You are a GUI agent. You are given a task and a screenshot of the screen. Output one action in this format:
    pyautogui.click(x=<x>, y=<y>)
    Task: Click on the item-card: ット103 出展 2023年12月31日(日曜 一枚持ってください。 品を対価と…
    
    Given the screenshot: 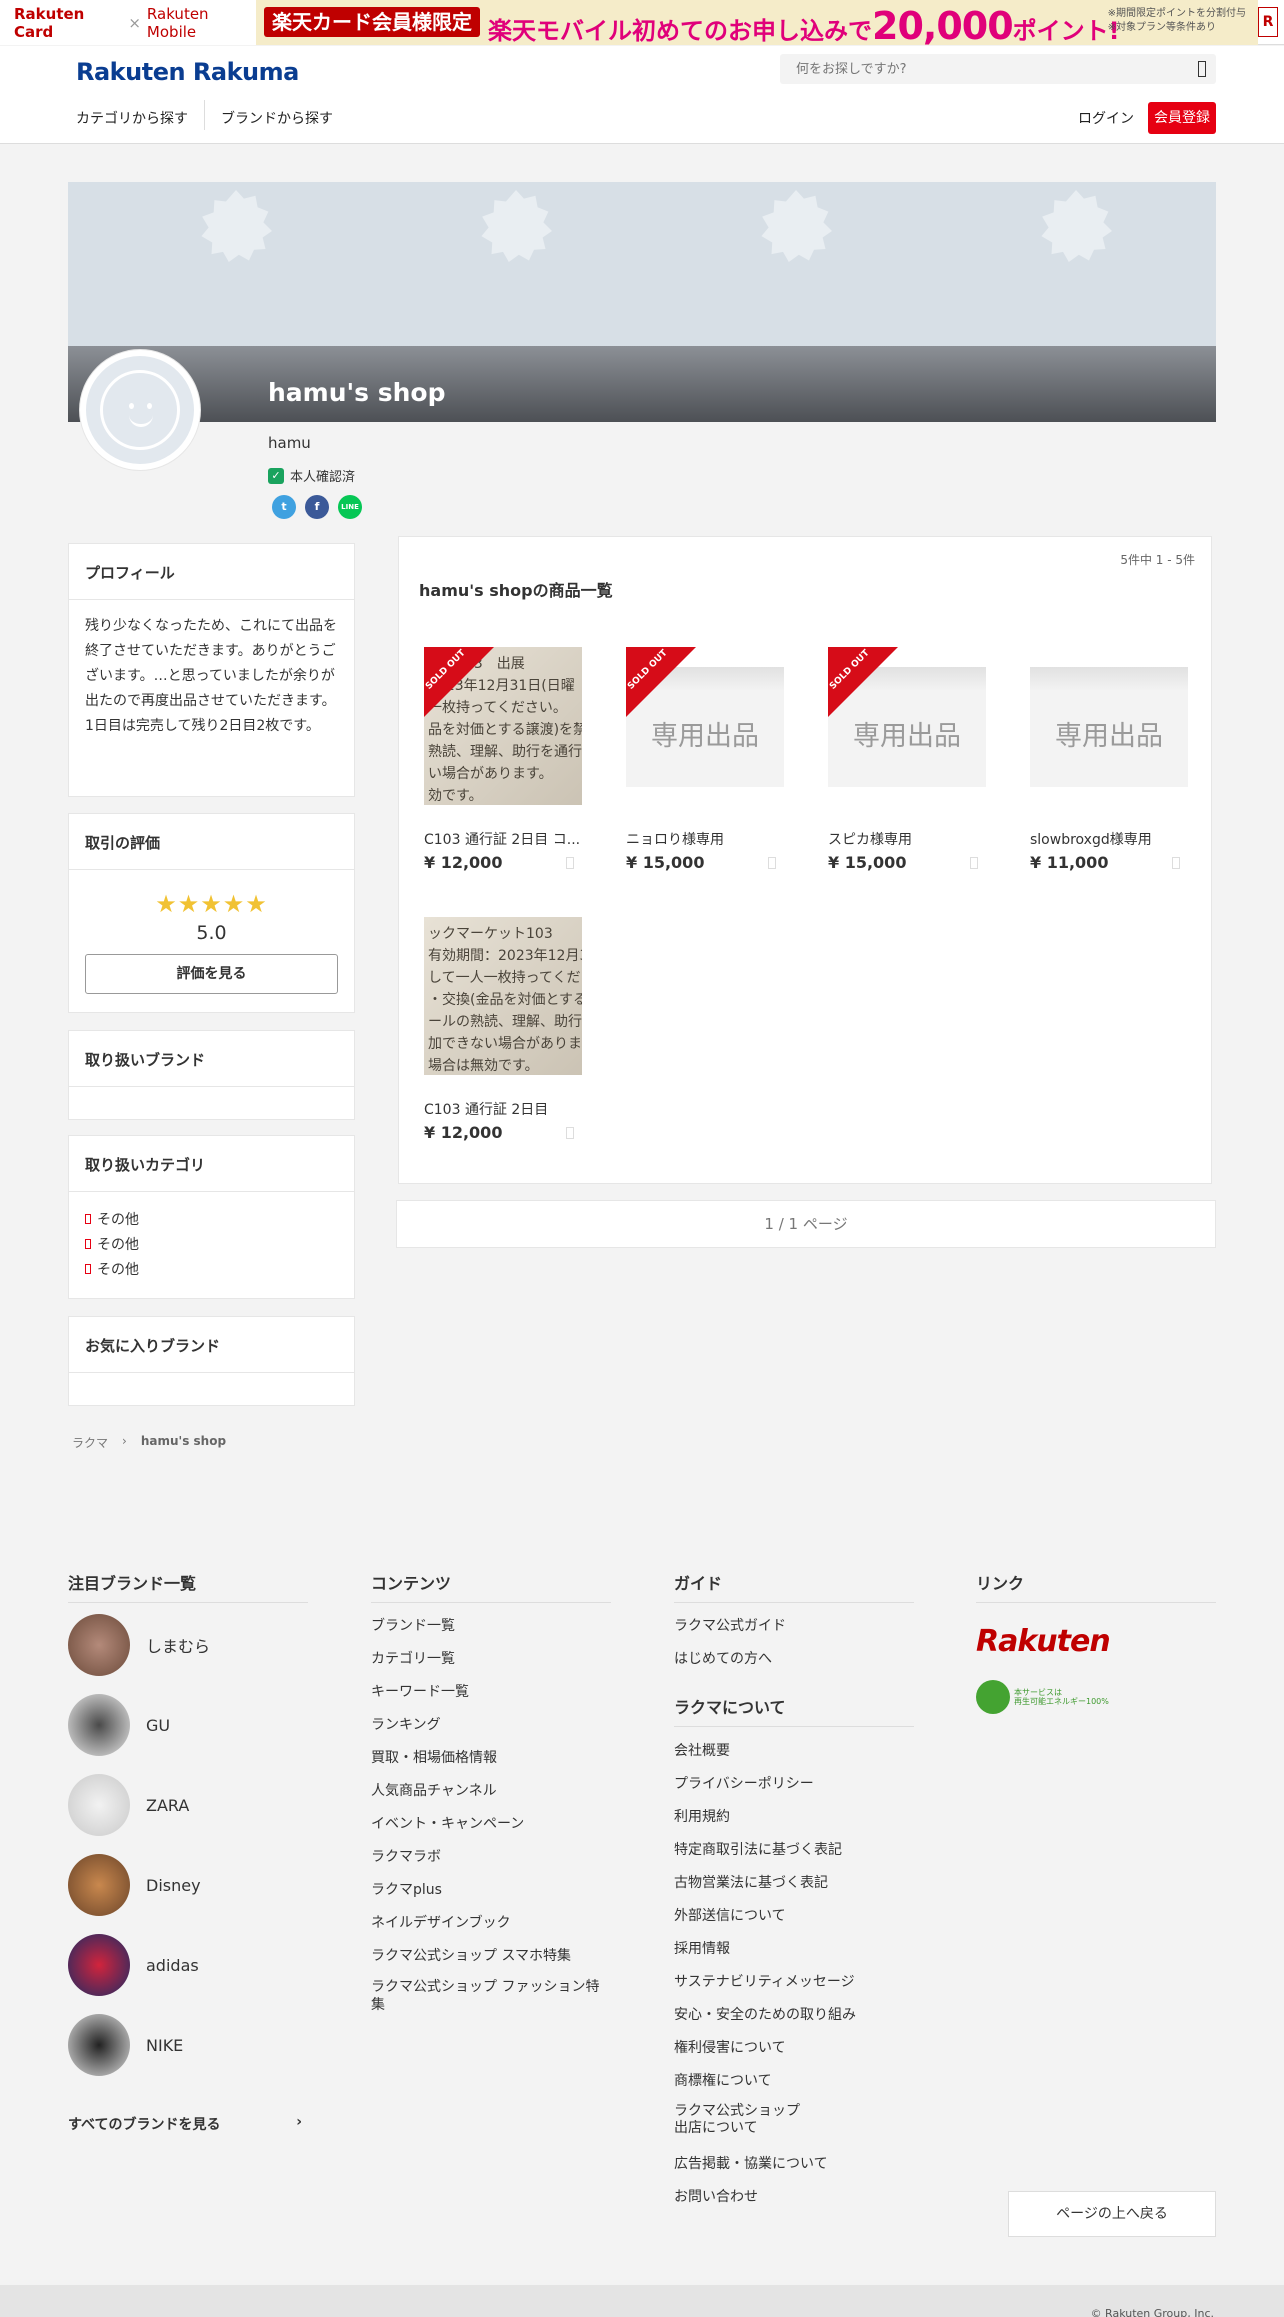 What is the action you would take?
    pyautogui.click(x=503, y=765)
    